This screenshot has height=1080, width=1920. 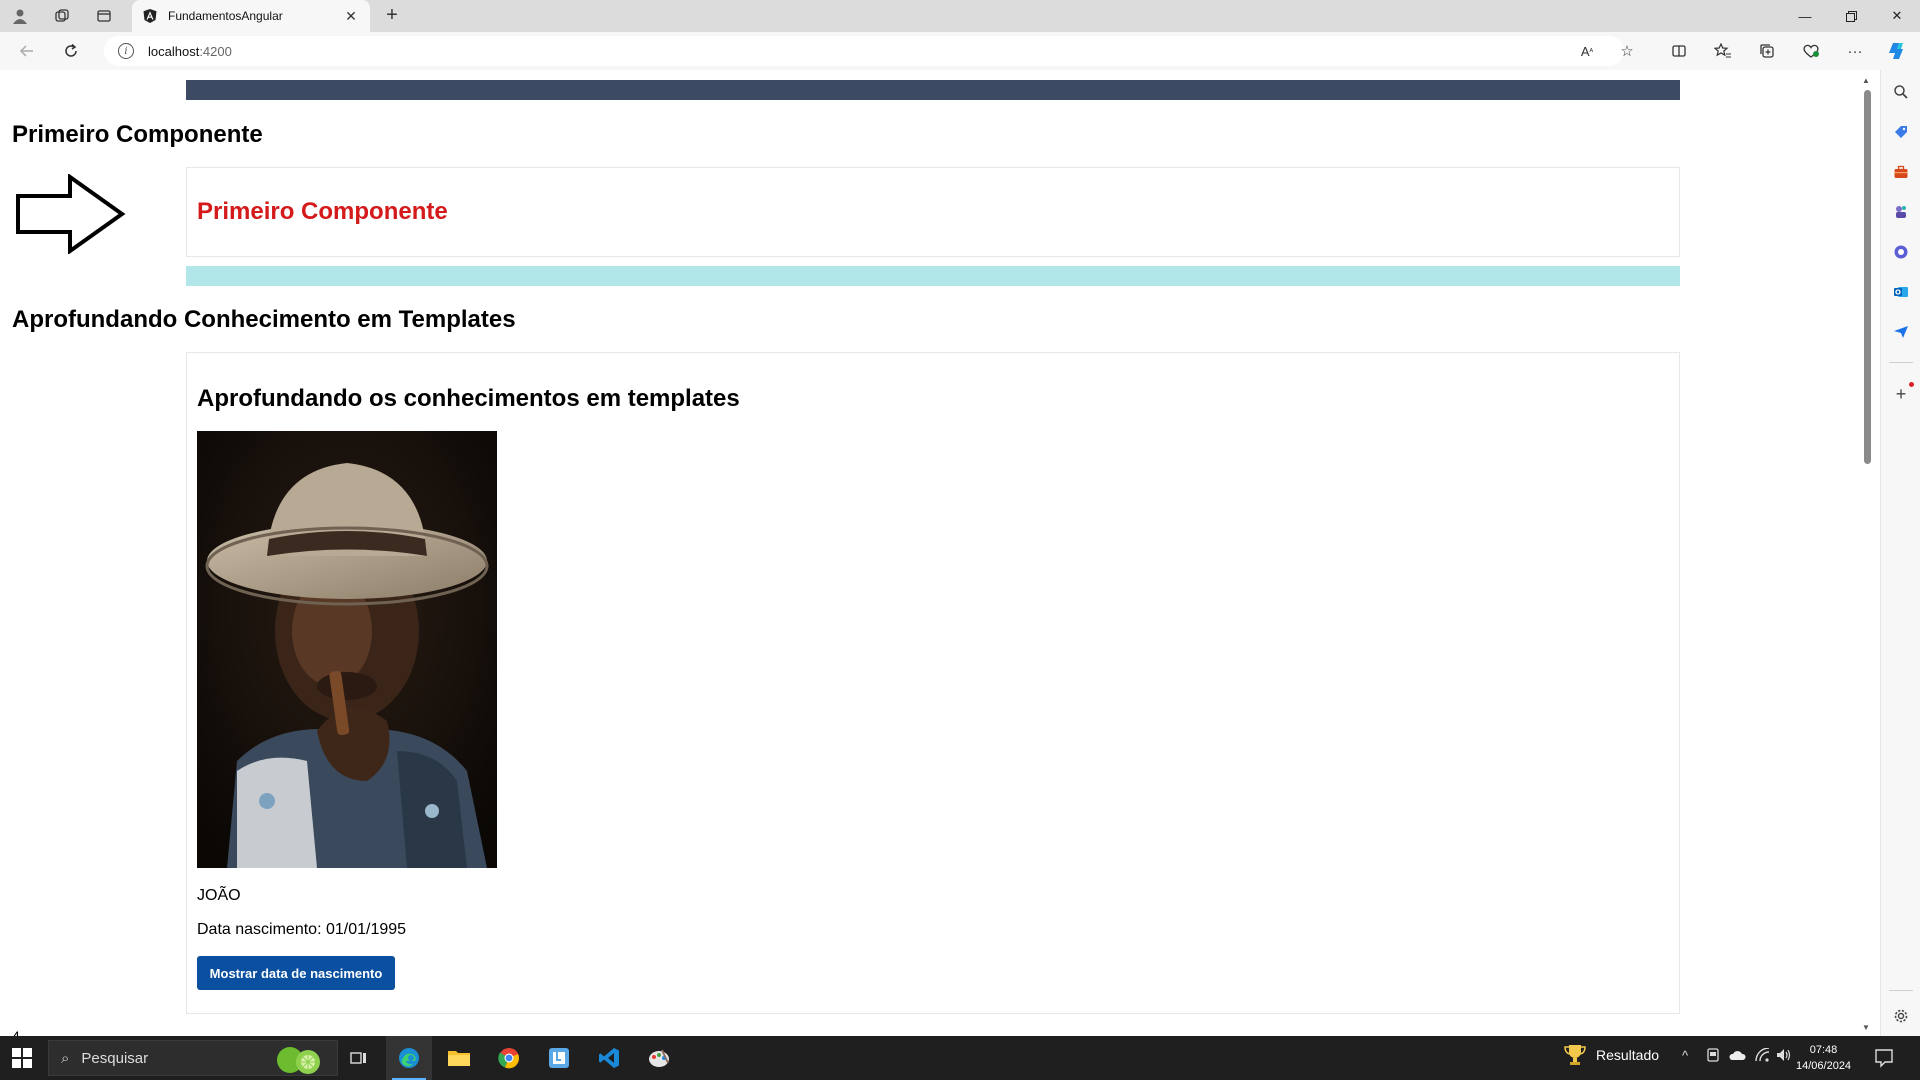 I want to click on person-photo, so click(x=347, y=649).